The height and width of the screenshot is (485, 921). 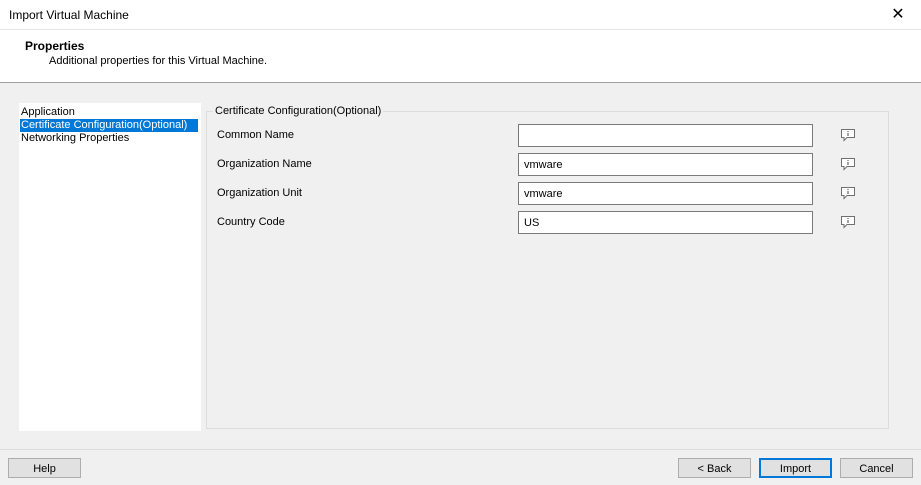 I want to click on organization-name-label: Organization Name, so click(x=264, y=164).